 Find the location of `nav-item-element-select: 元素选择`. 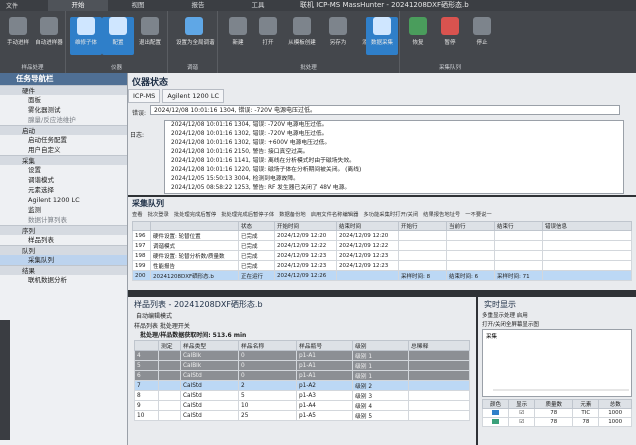

nav-item-element-select: 元素选择 is located at coordinates (63, 190).